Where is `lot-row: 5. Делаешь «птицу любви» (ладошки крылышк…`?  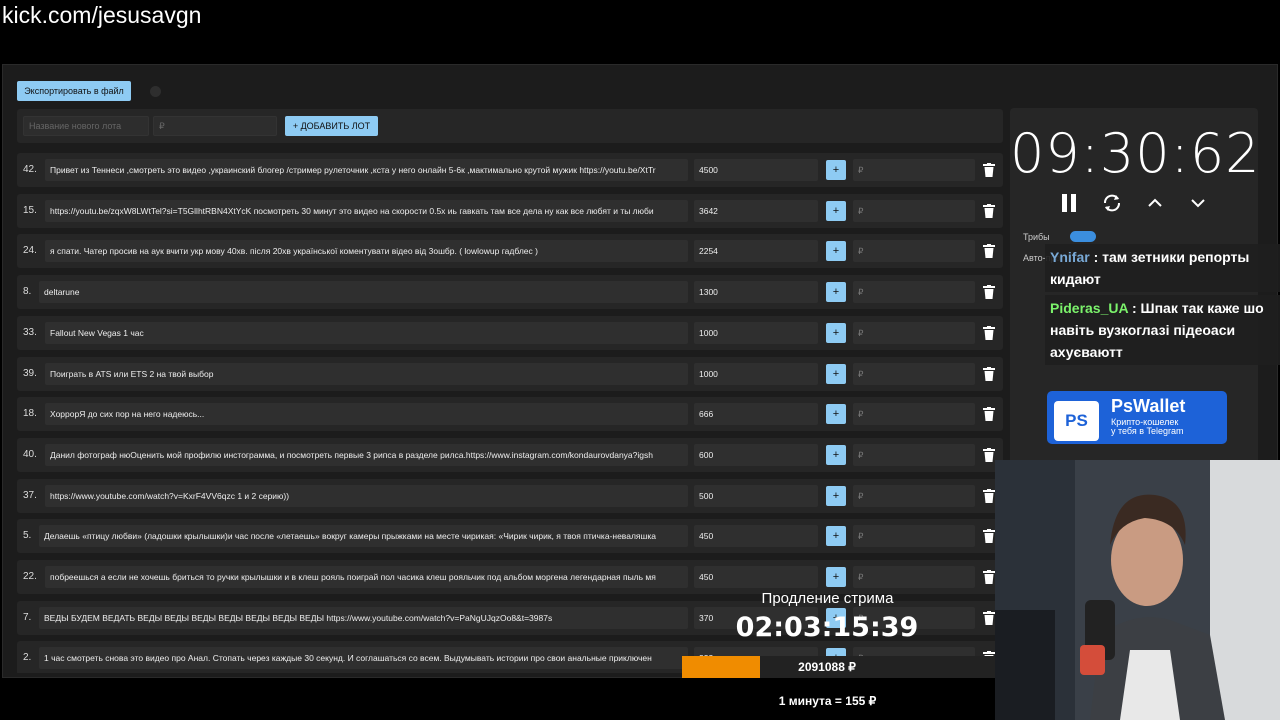 lot-row: 5. Делаешь «птицу любви» (ладошки крылышк… is located at coordinates (510, 536).